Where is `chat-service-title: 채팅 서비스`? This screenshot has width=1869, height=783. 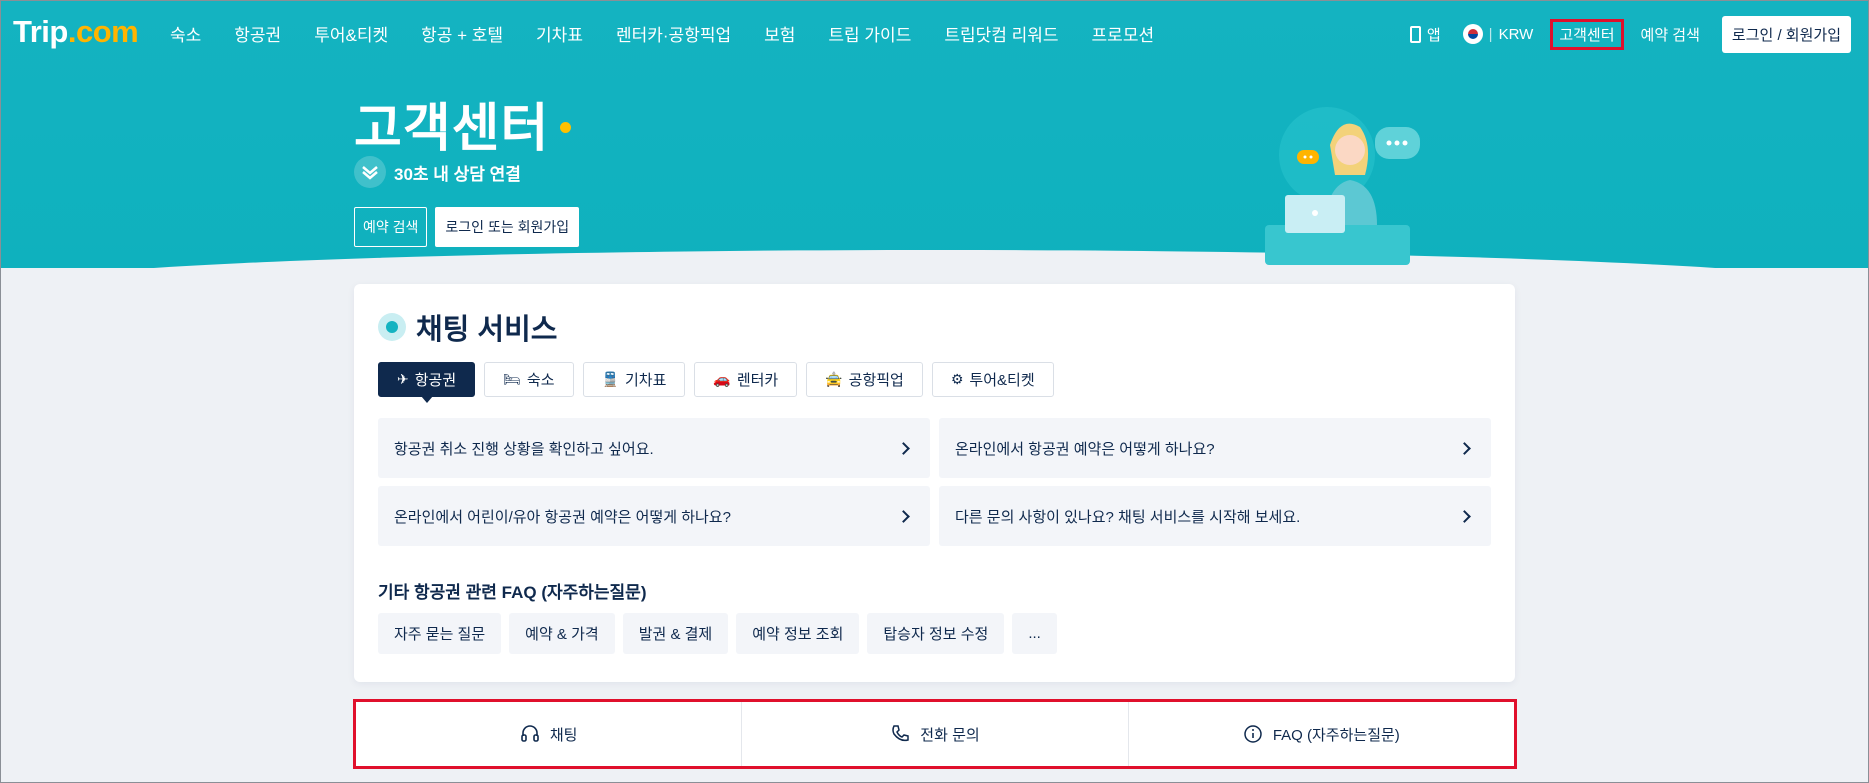 chat-service-title: 채팅 서비스 is located at coordinates (487, 330).